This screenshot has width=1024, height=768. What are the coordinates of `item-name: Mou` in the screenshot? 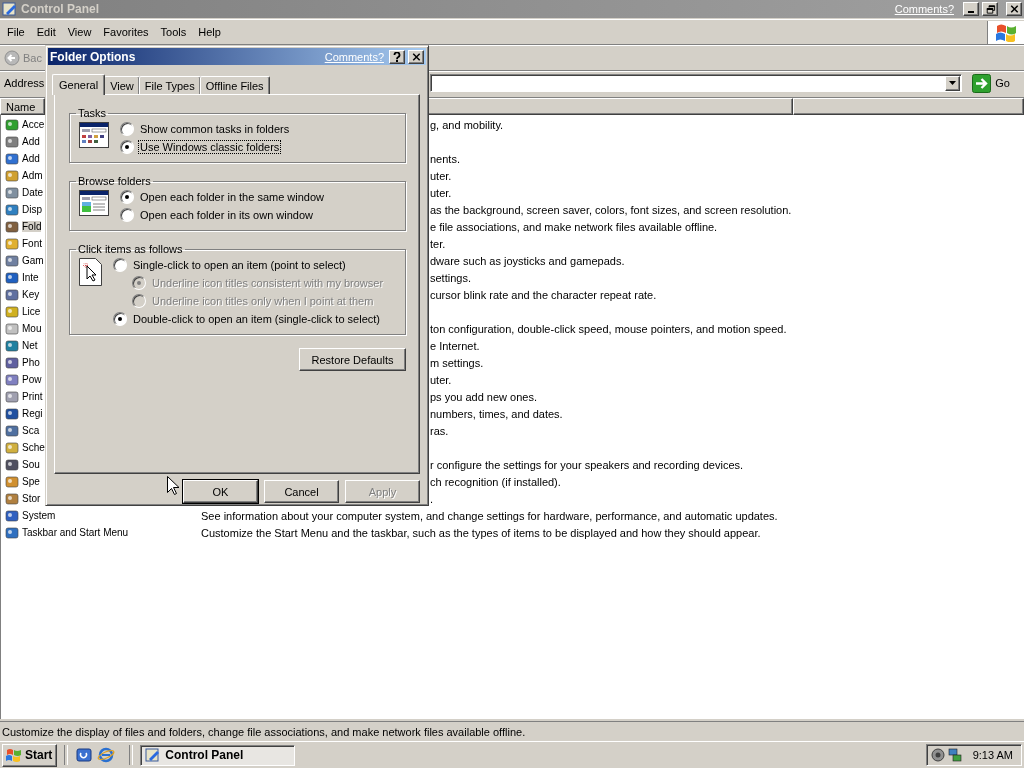 It's located at (32, 328).